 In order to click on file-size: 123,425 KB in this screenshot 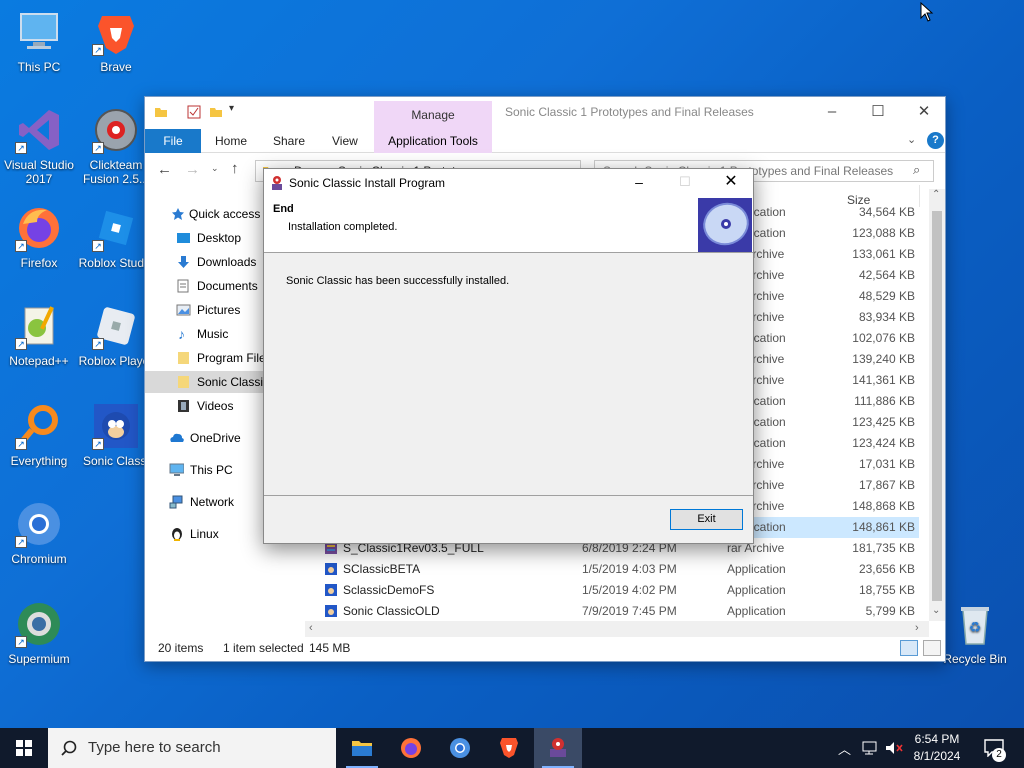, I will do `click(883, 422)`.